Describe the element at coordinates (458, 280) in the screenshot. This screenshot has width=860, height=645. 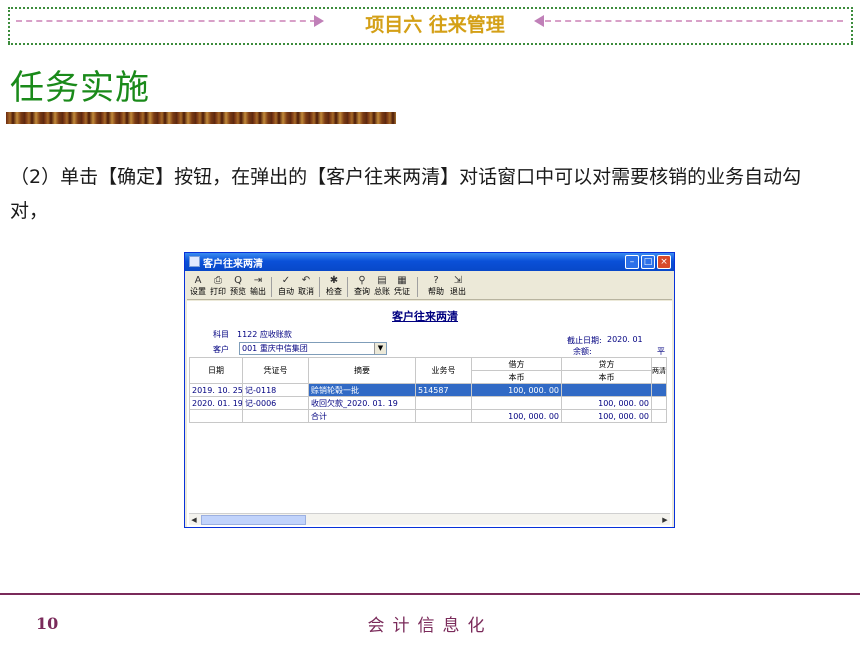
I see `exit-icon: ⇲` at that location.